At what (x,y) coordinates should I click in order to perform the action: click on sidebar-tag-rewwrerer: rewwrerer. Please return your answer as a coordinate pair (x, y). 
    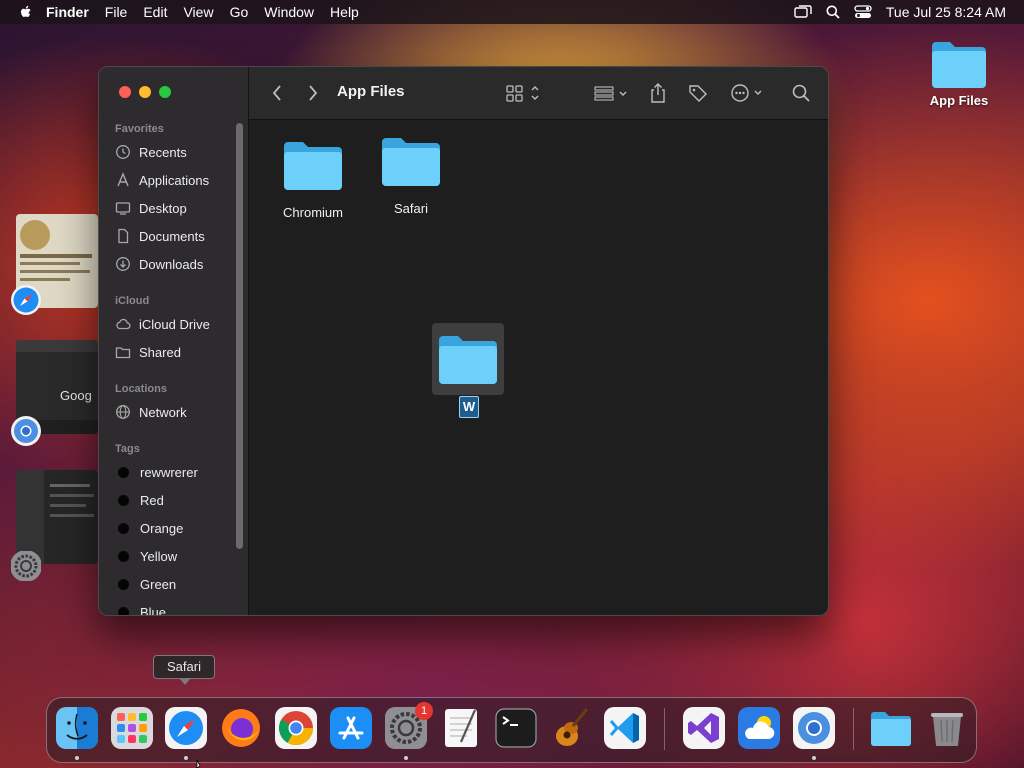
    Looking at the image, I should click on (156, 472).